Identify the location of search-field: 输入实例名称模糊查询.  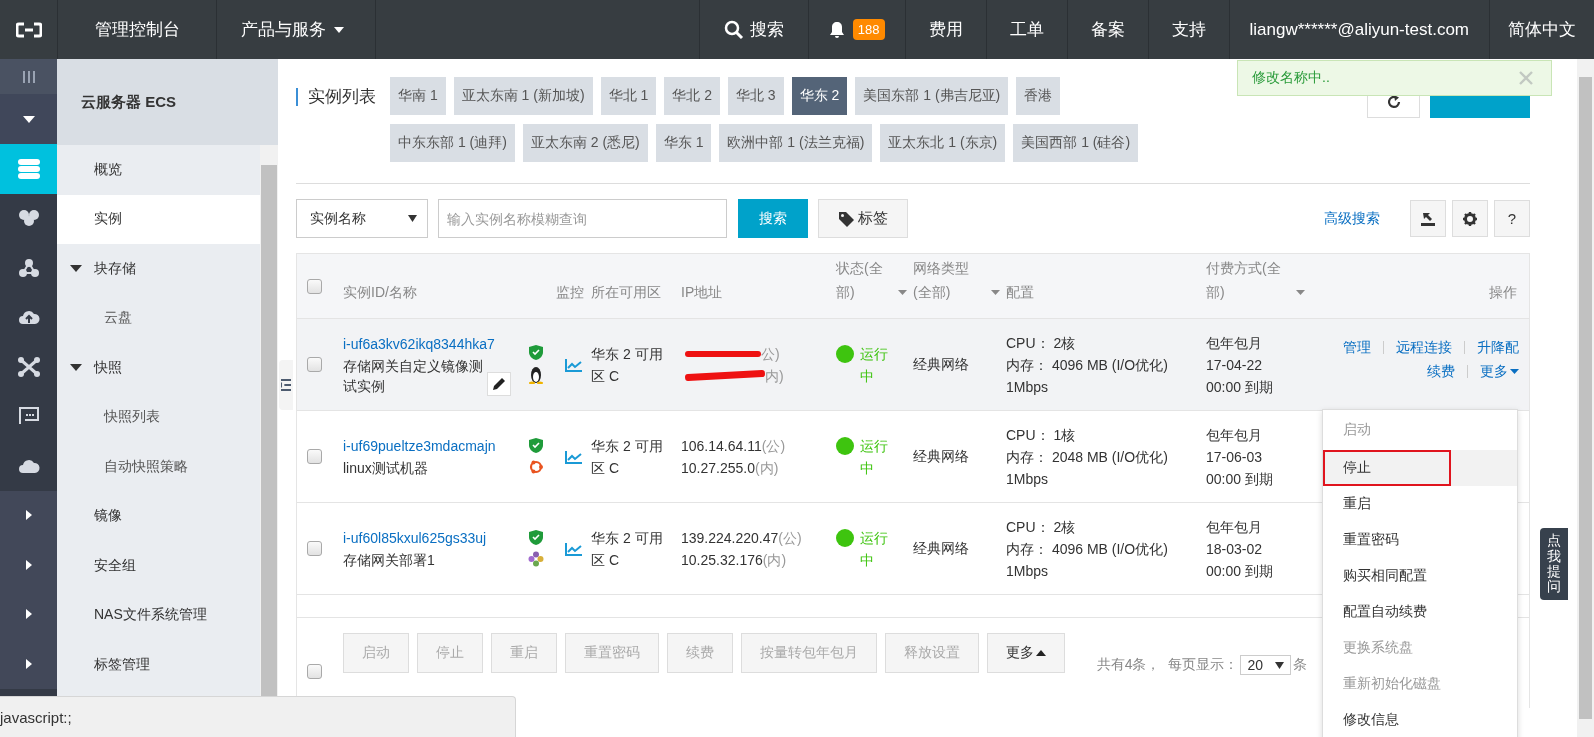
(582, 218).